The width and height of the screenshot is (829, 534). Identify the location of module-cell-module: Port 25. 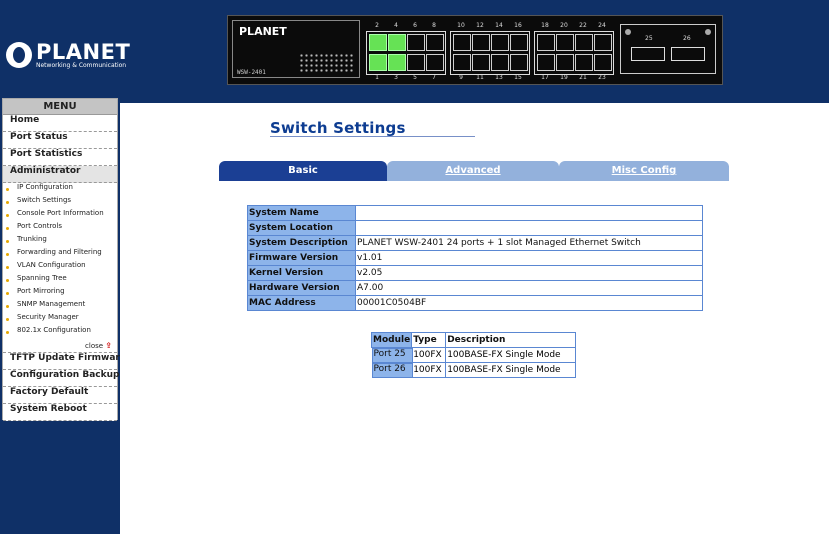
(392, 355).